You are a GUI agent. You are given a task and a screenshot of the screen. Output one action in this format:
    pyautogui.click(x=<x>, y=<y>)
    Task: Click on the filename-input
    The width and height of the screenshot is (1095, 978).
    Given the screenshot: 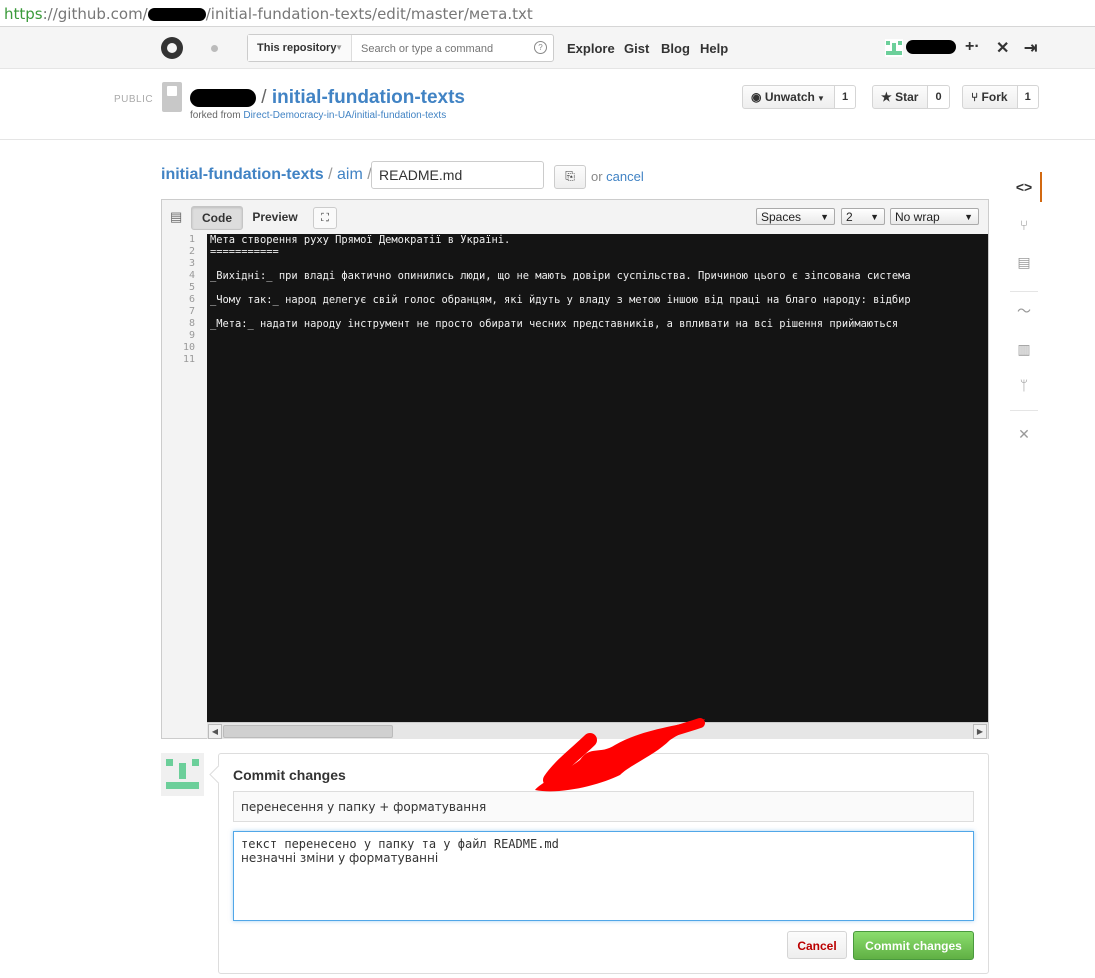 What is the action you would take?
    pyautogui.click(x=457, y=175)
    